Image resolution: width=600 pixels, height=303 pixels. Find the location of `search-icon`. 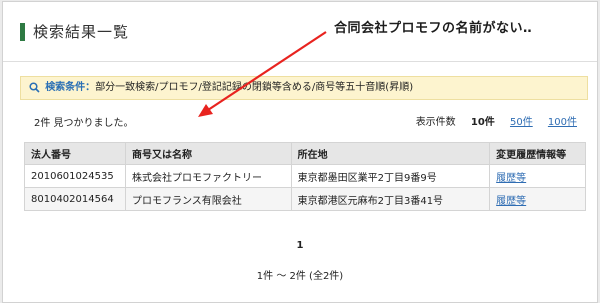

search-icon is located at coordinates (34, 87).